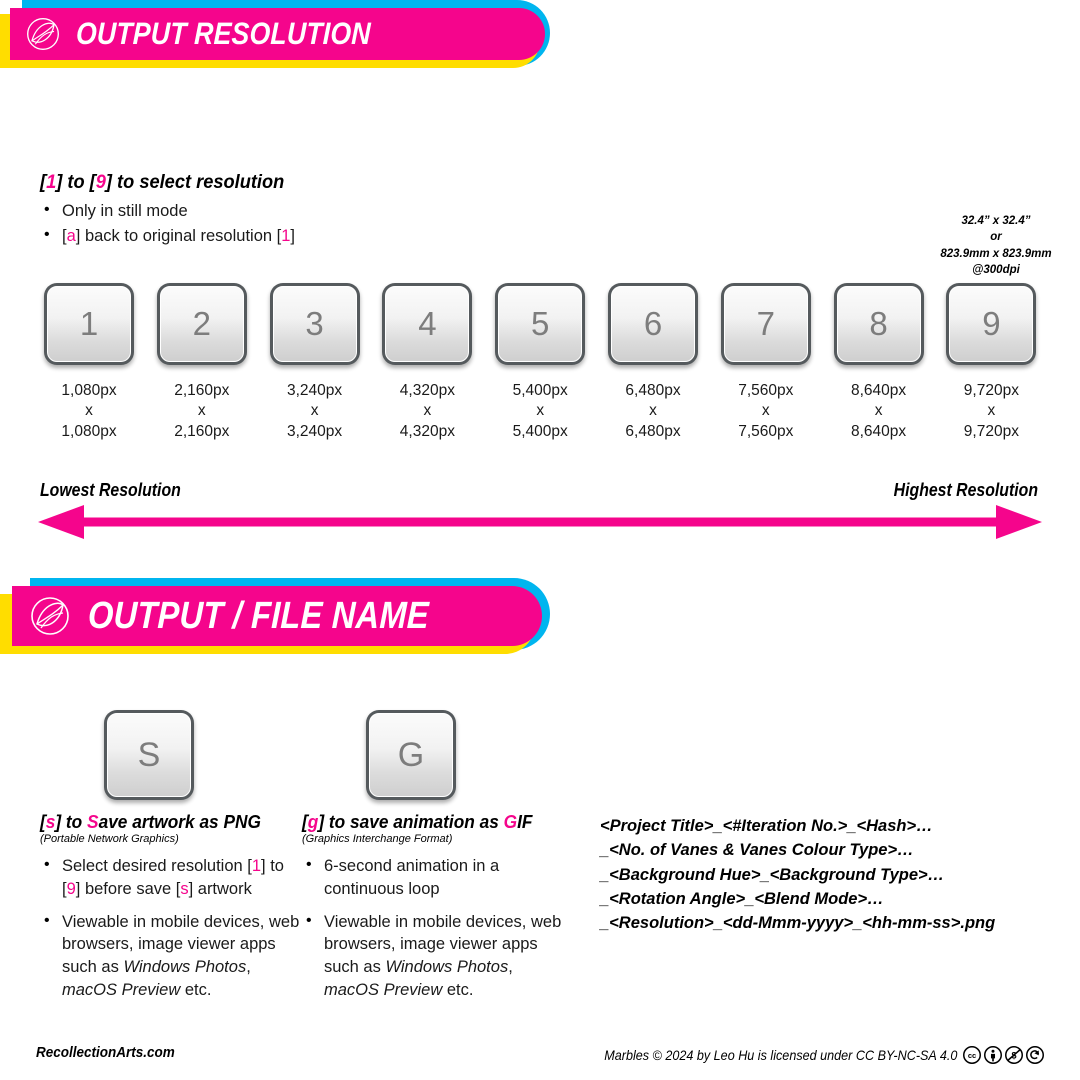 This screenshot has height=1080, width=1080. I want to click on section-banner-output-file-name: OUTPUT / FILE NAME, so click(280, 624).